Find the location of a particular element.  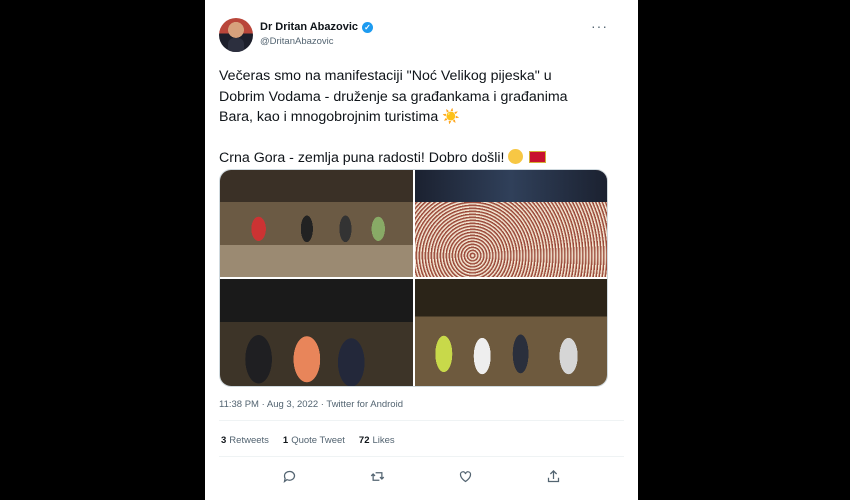

likes-label: Likes is located at coordinates (383, 440).